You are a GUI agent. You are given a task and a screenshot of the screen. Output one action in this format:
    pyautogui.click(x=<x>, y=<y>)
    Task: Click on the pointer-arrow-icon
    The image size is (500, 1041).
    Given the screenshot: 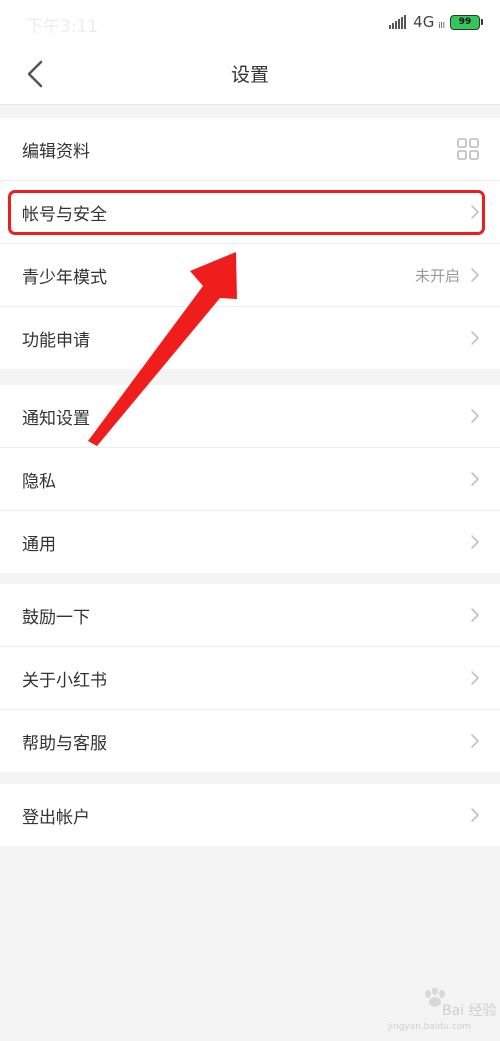 What is the action you would take?
    pyautogui.click(x=162, y=349)
    